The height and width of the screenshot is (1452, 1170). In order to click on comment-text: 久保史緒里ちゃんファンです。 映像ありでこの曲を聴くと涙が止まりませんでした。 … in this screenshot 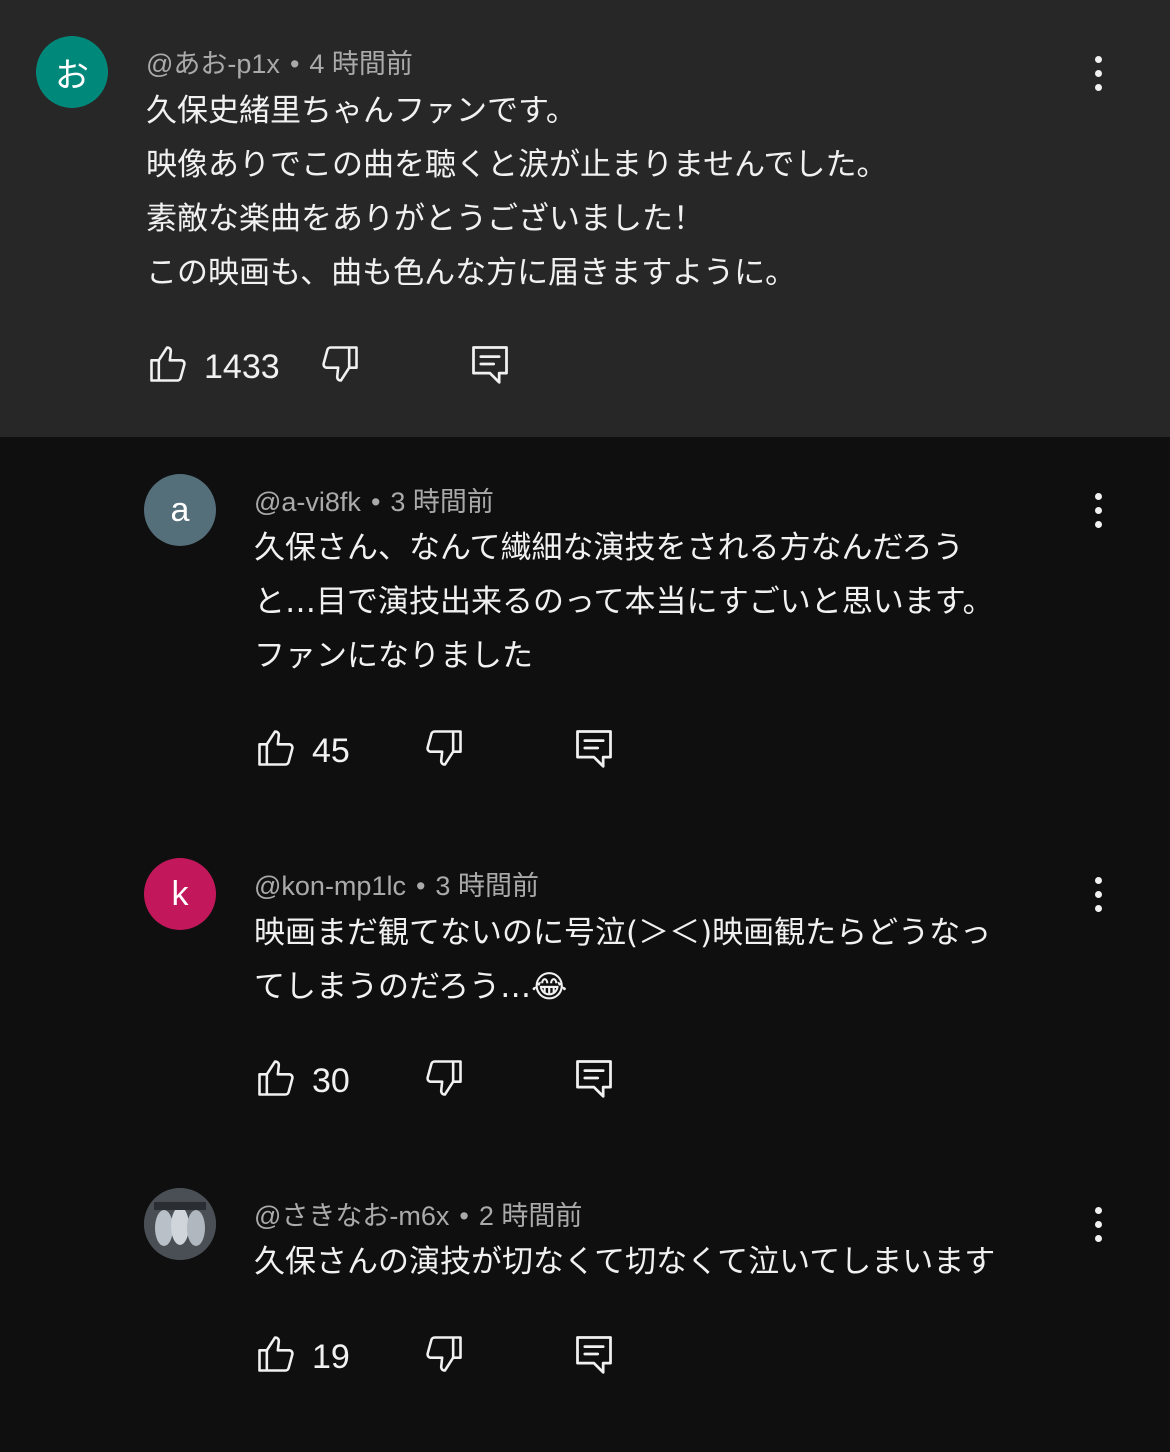, I will do `click(517, 192)`.